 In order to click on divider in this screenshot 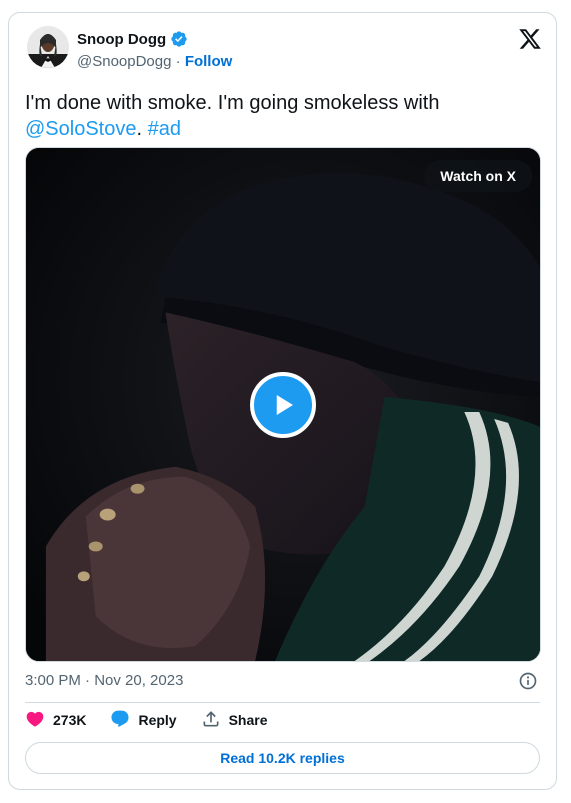, I will do `click(282, 702)`.